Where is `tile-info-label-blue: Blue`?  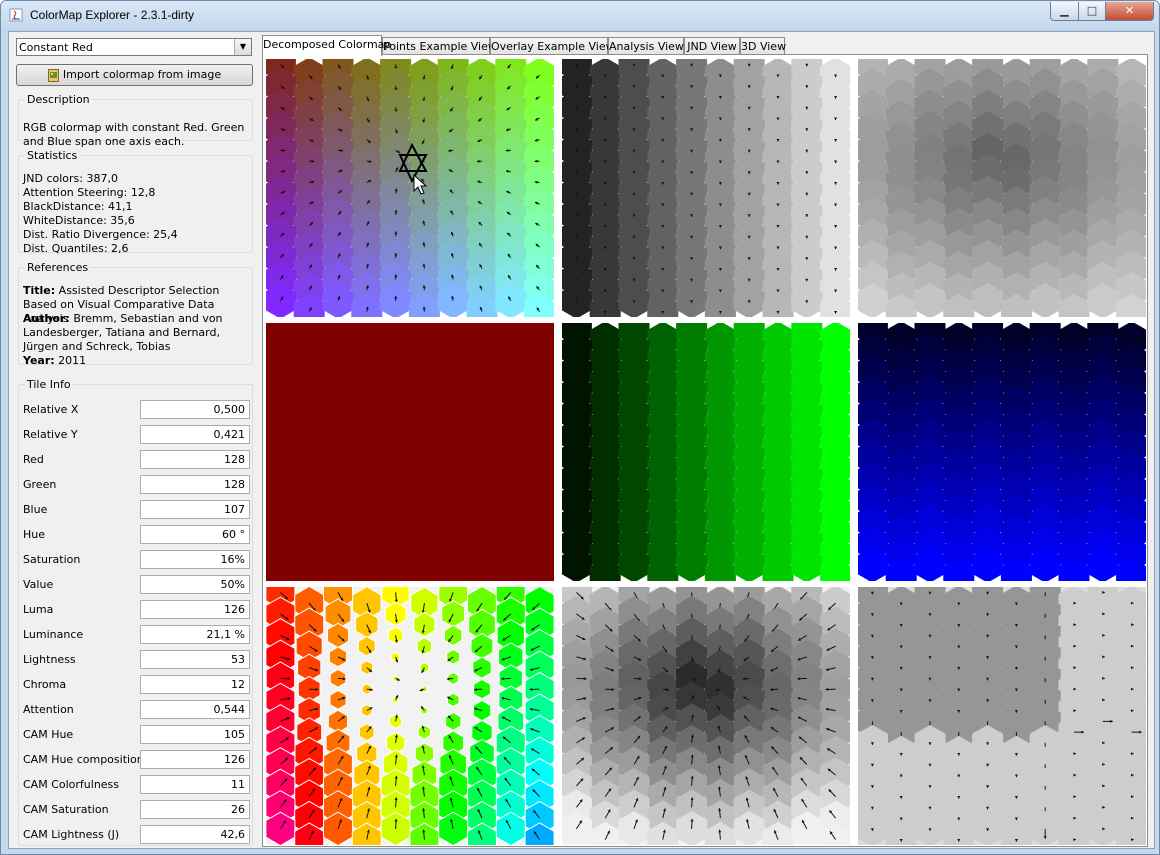
tile-info-label-blue: Blue is located at coordinates (35, 509).